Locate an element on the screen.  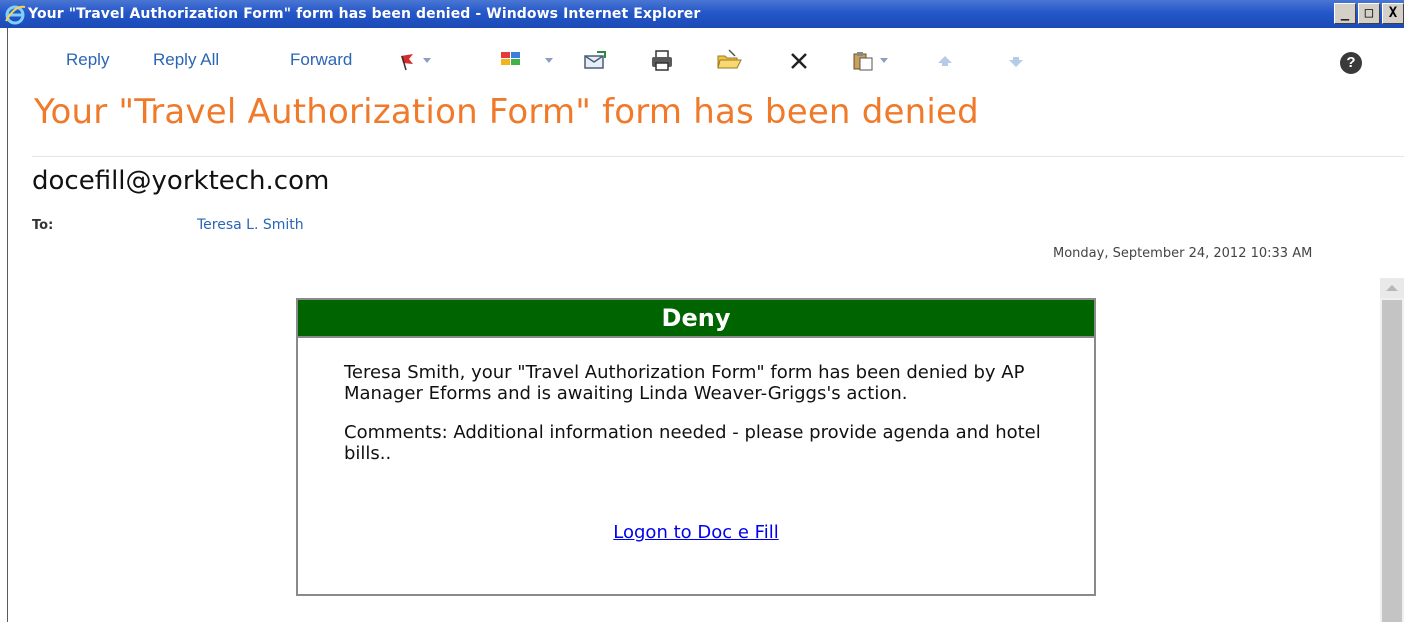
open-folder-icon is located at coordinates (729, 61).